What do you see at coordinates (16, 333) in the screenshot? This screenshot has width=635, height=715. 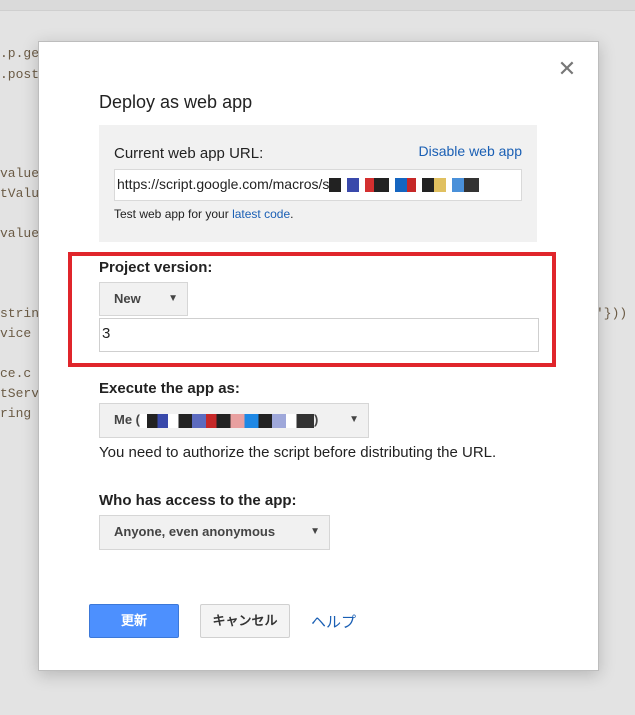 I see `code-line: vice` at bounding box center [16, 333].